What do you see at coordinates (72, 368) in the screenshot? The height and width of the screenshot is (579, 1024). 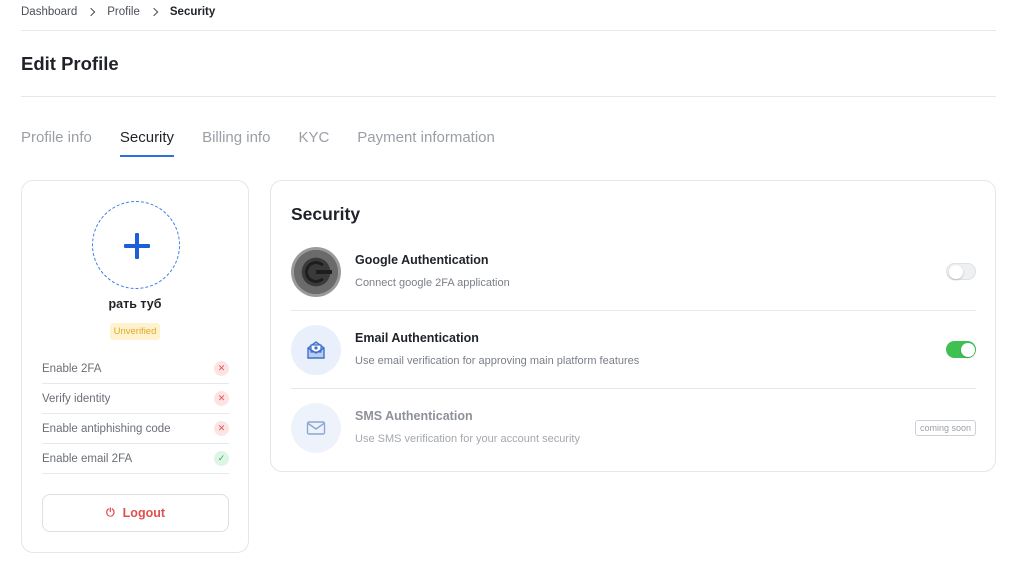 I see `checklist-item-label: Enable 2FA` at bounding box center [72, 368].